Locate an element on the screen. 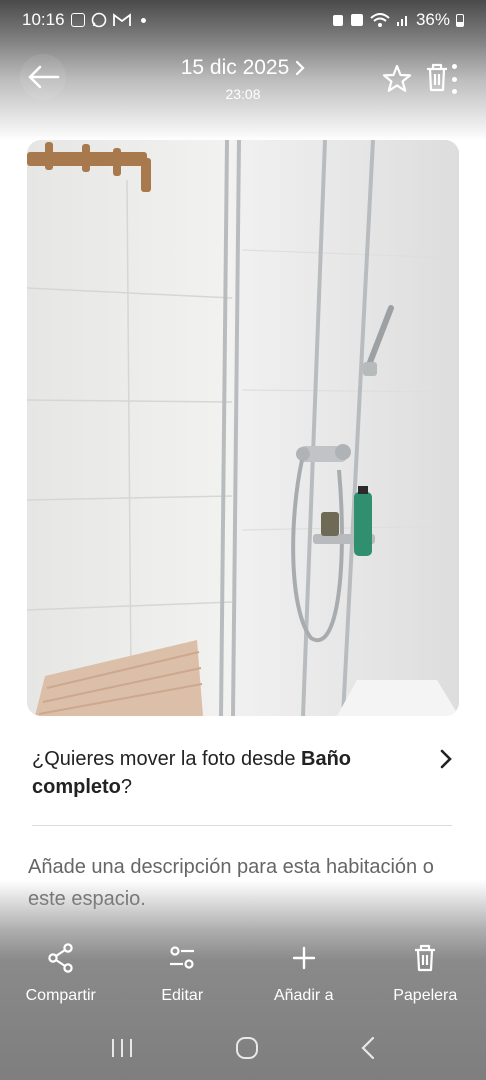 Image resolution: width=486 pixels, height=1080 pixels. add-to-button: Añadir a is located at coordinates (304, 975).